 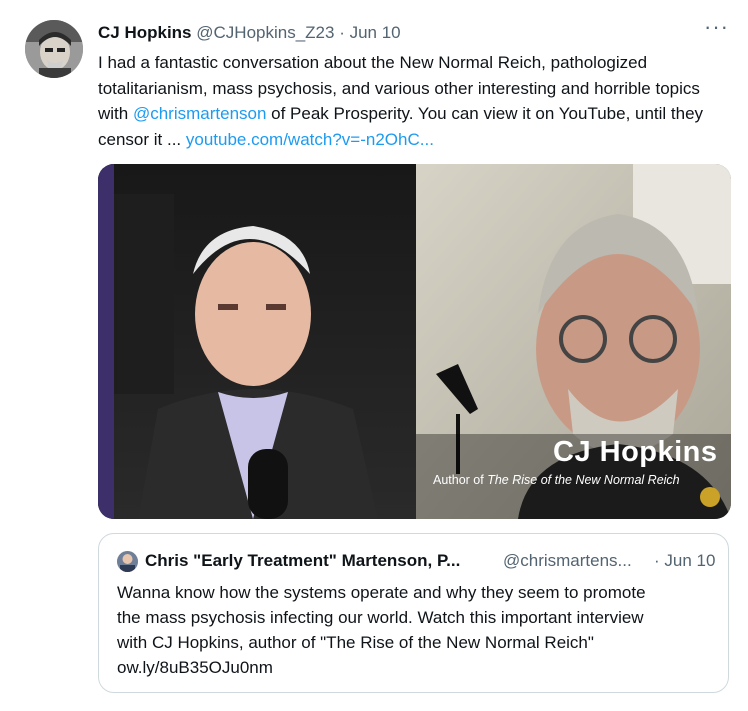 What do you see at coordinates (583, 480) in the screenshot?
I see `video-caption-book-title: The Rise of the New Normal Reich` at bounding box center [583, 480].